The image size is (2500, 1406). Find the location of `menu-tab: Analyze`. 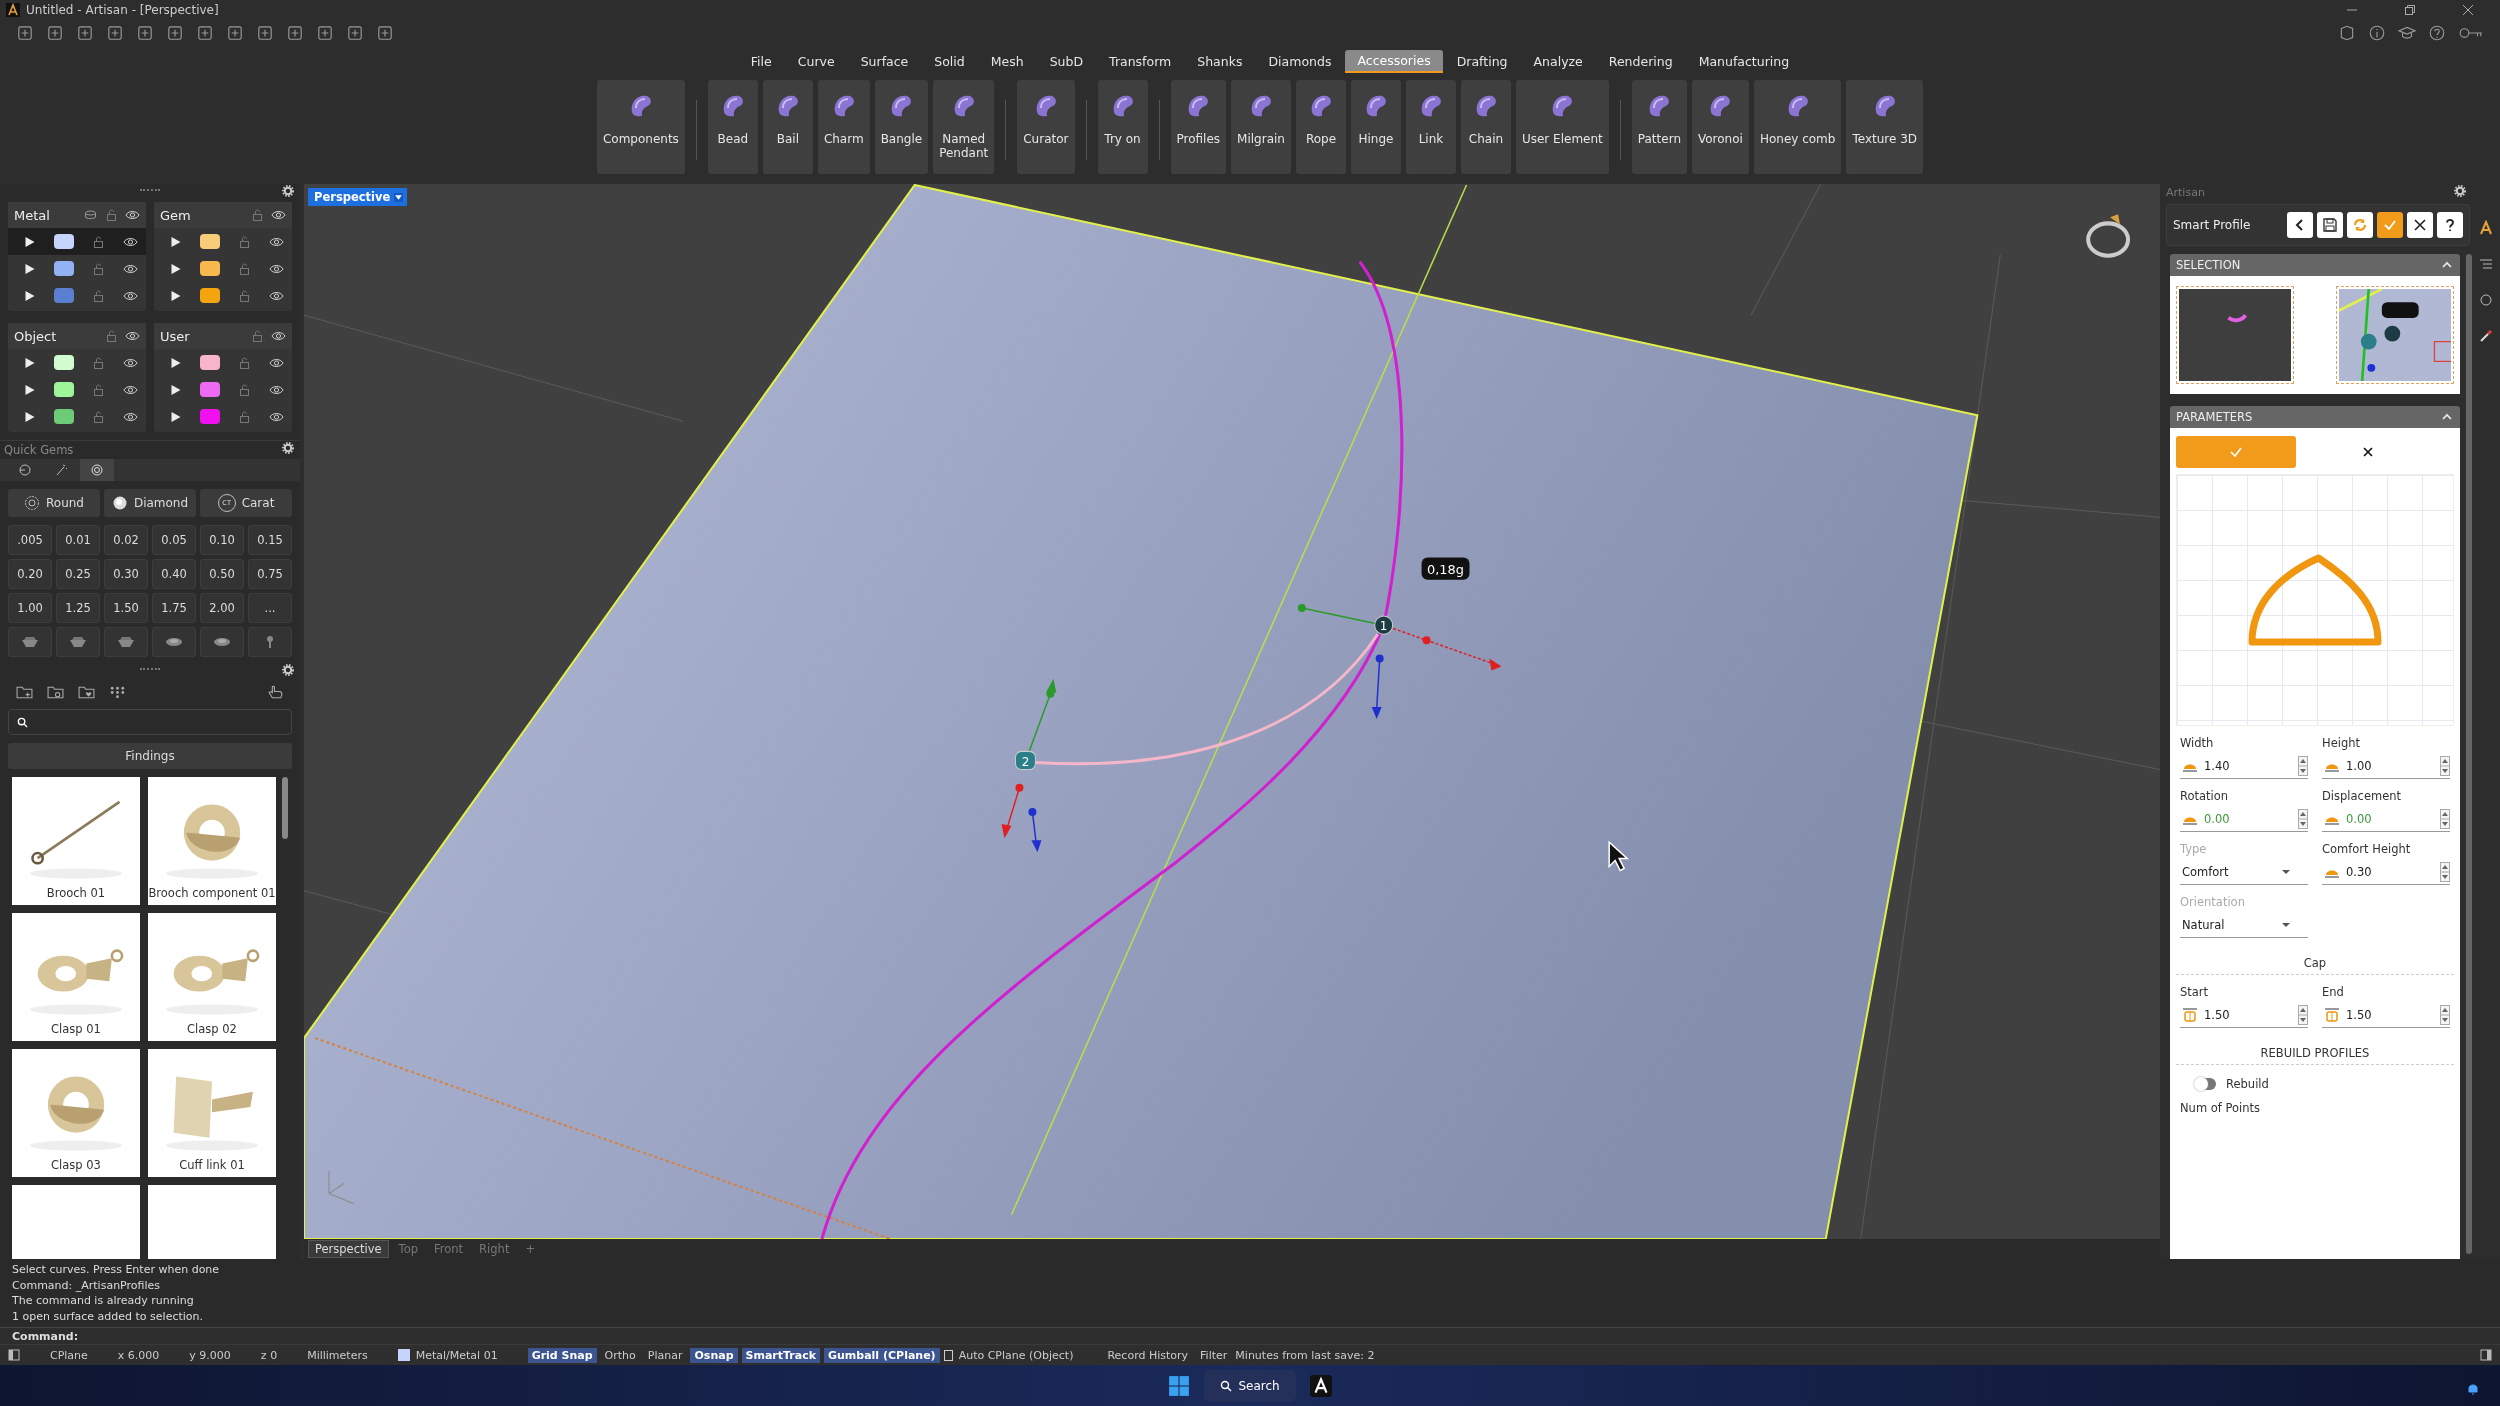

menu-tab: Analyze is located at coordinates (1558, 61).